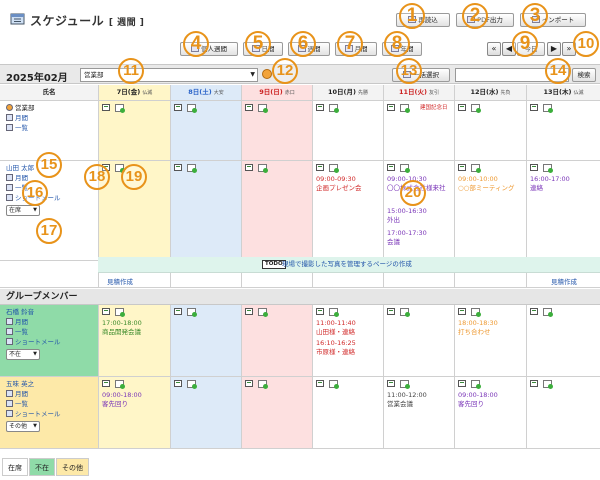  I want to click on user-cell-thu: 16:00-17:00 連絡, so click(563, 210).